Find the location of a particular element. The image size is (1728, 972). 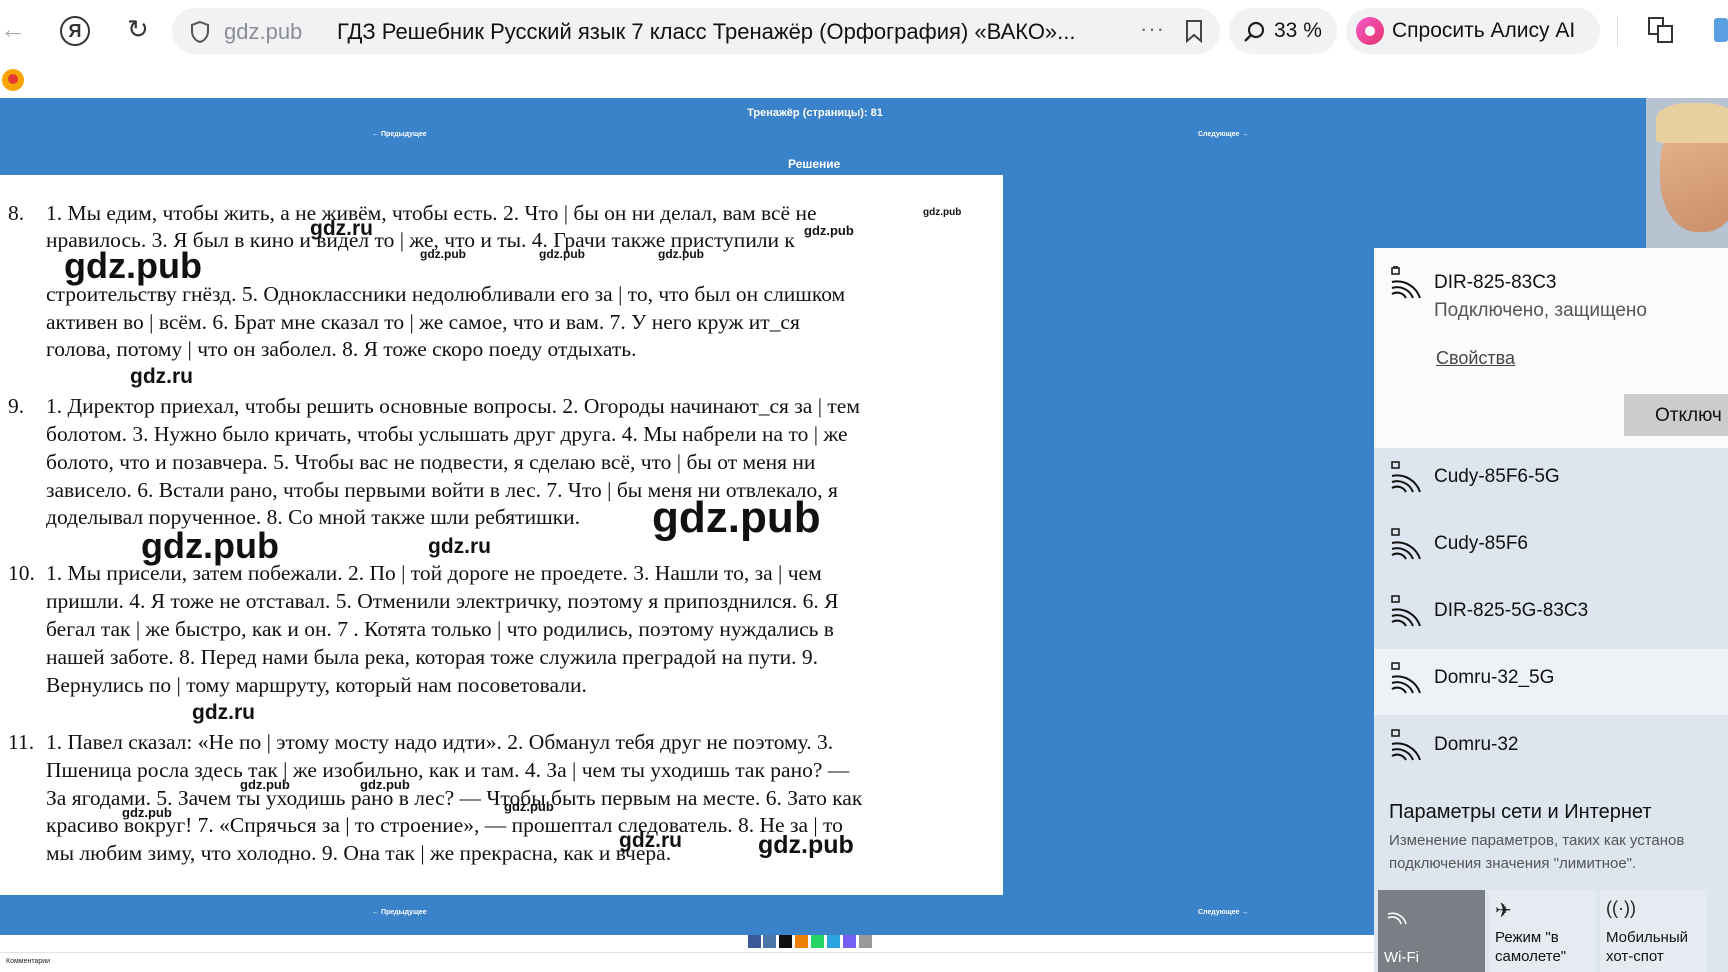

bookmark-icon is located at coordinates (1194, 31).